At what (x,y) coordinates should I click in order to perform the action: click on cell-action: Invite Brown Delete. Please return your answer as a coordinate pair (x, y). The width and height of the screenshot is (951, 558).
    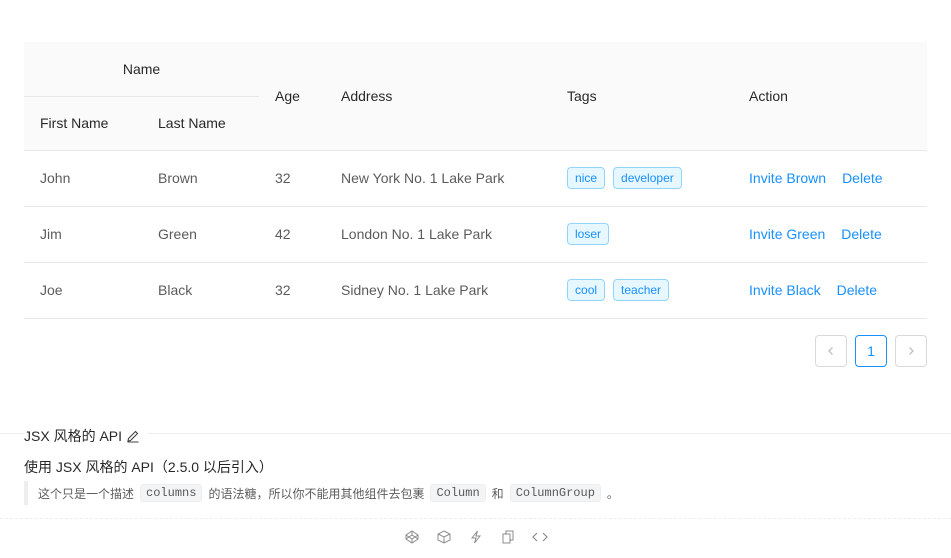
    Looking at the image, I should click on (830, 178).